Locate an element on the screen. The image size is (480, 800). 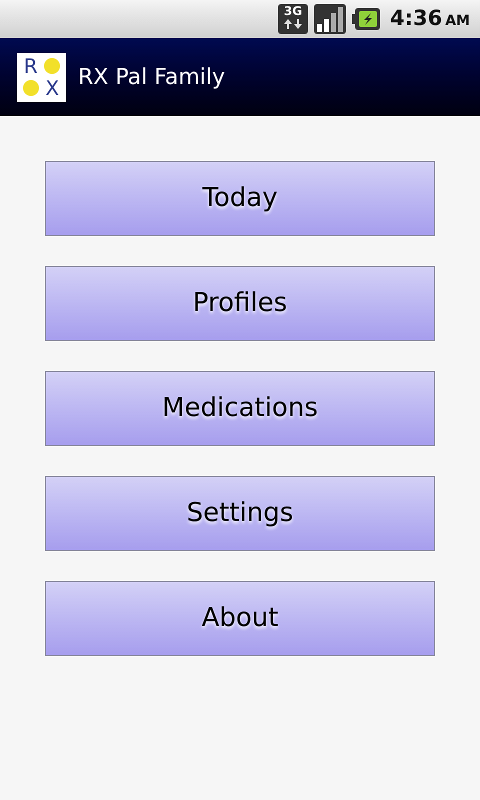
menu-button: Settings is located at coordinates (240, 513).